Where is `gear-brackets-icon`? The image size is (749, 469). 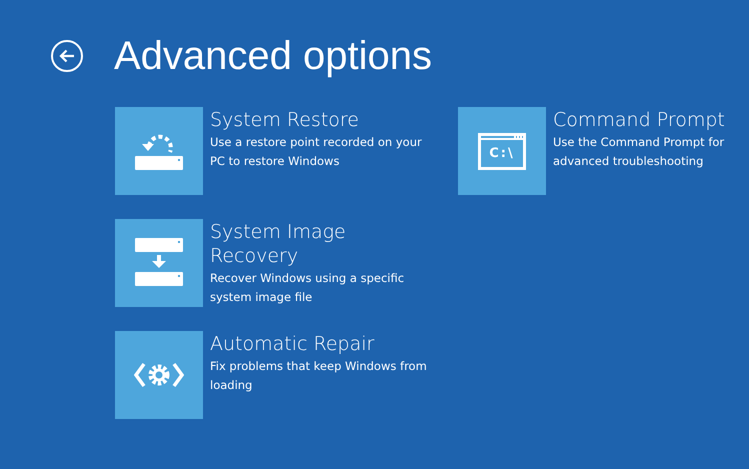
gear-brackets-icon is located at coordinates (159, 375).